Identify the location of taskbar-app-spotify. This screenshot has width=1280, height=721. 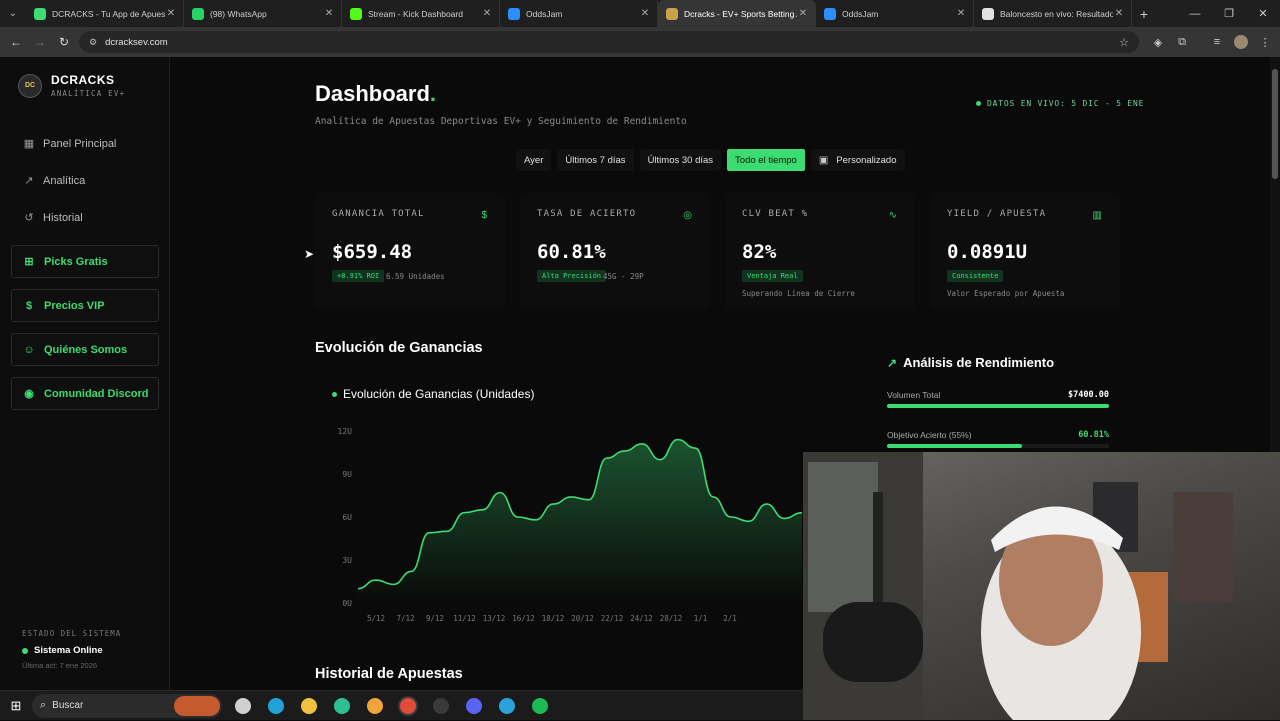
(539, 706).